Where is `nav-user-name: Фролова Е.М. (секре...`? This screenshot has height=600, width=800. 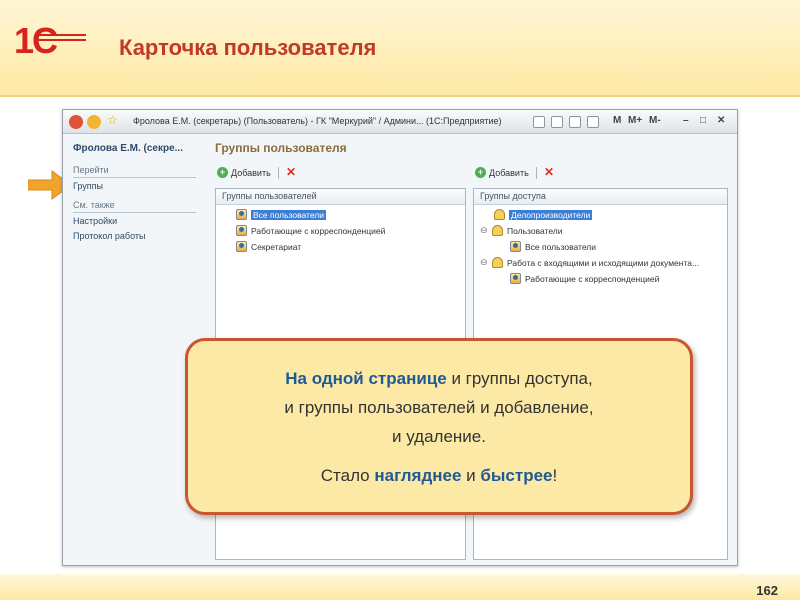 nav-user-name: Фролова Е.М. (секре... is located at coordinates (128, 148).